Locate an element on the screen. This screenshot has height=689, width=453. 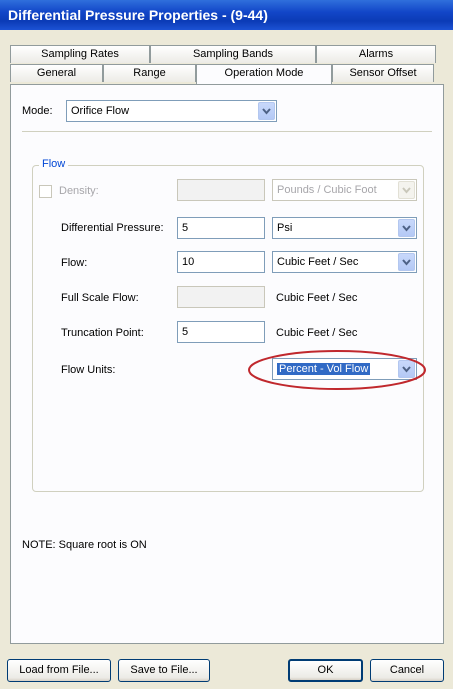
differential-pressure-unit-value: Psi is located at coordinates (285, 228).